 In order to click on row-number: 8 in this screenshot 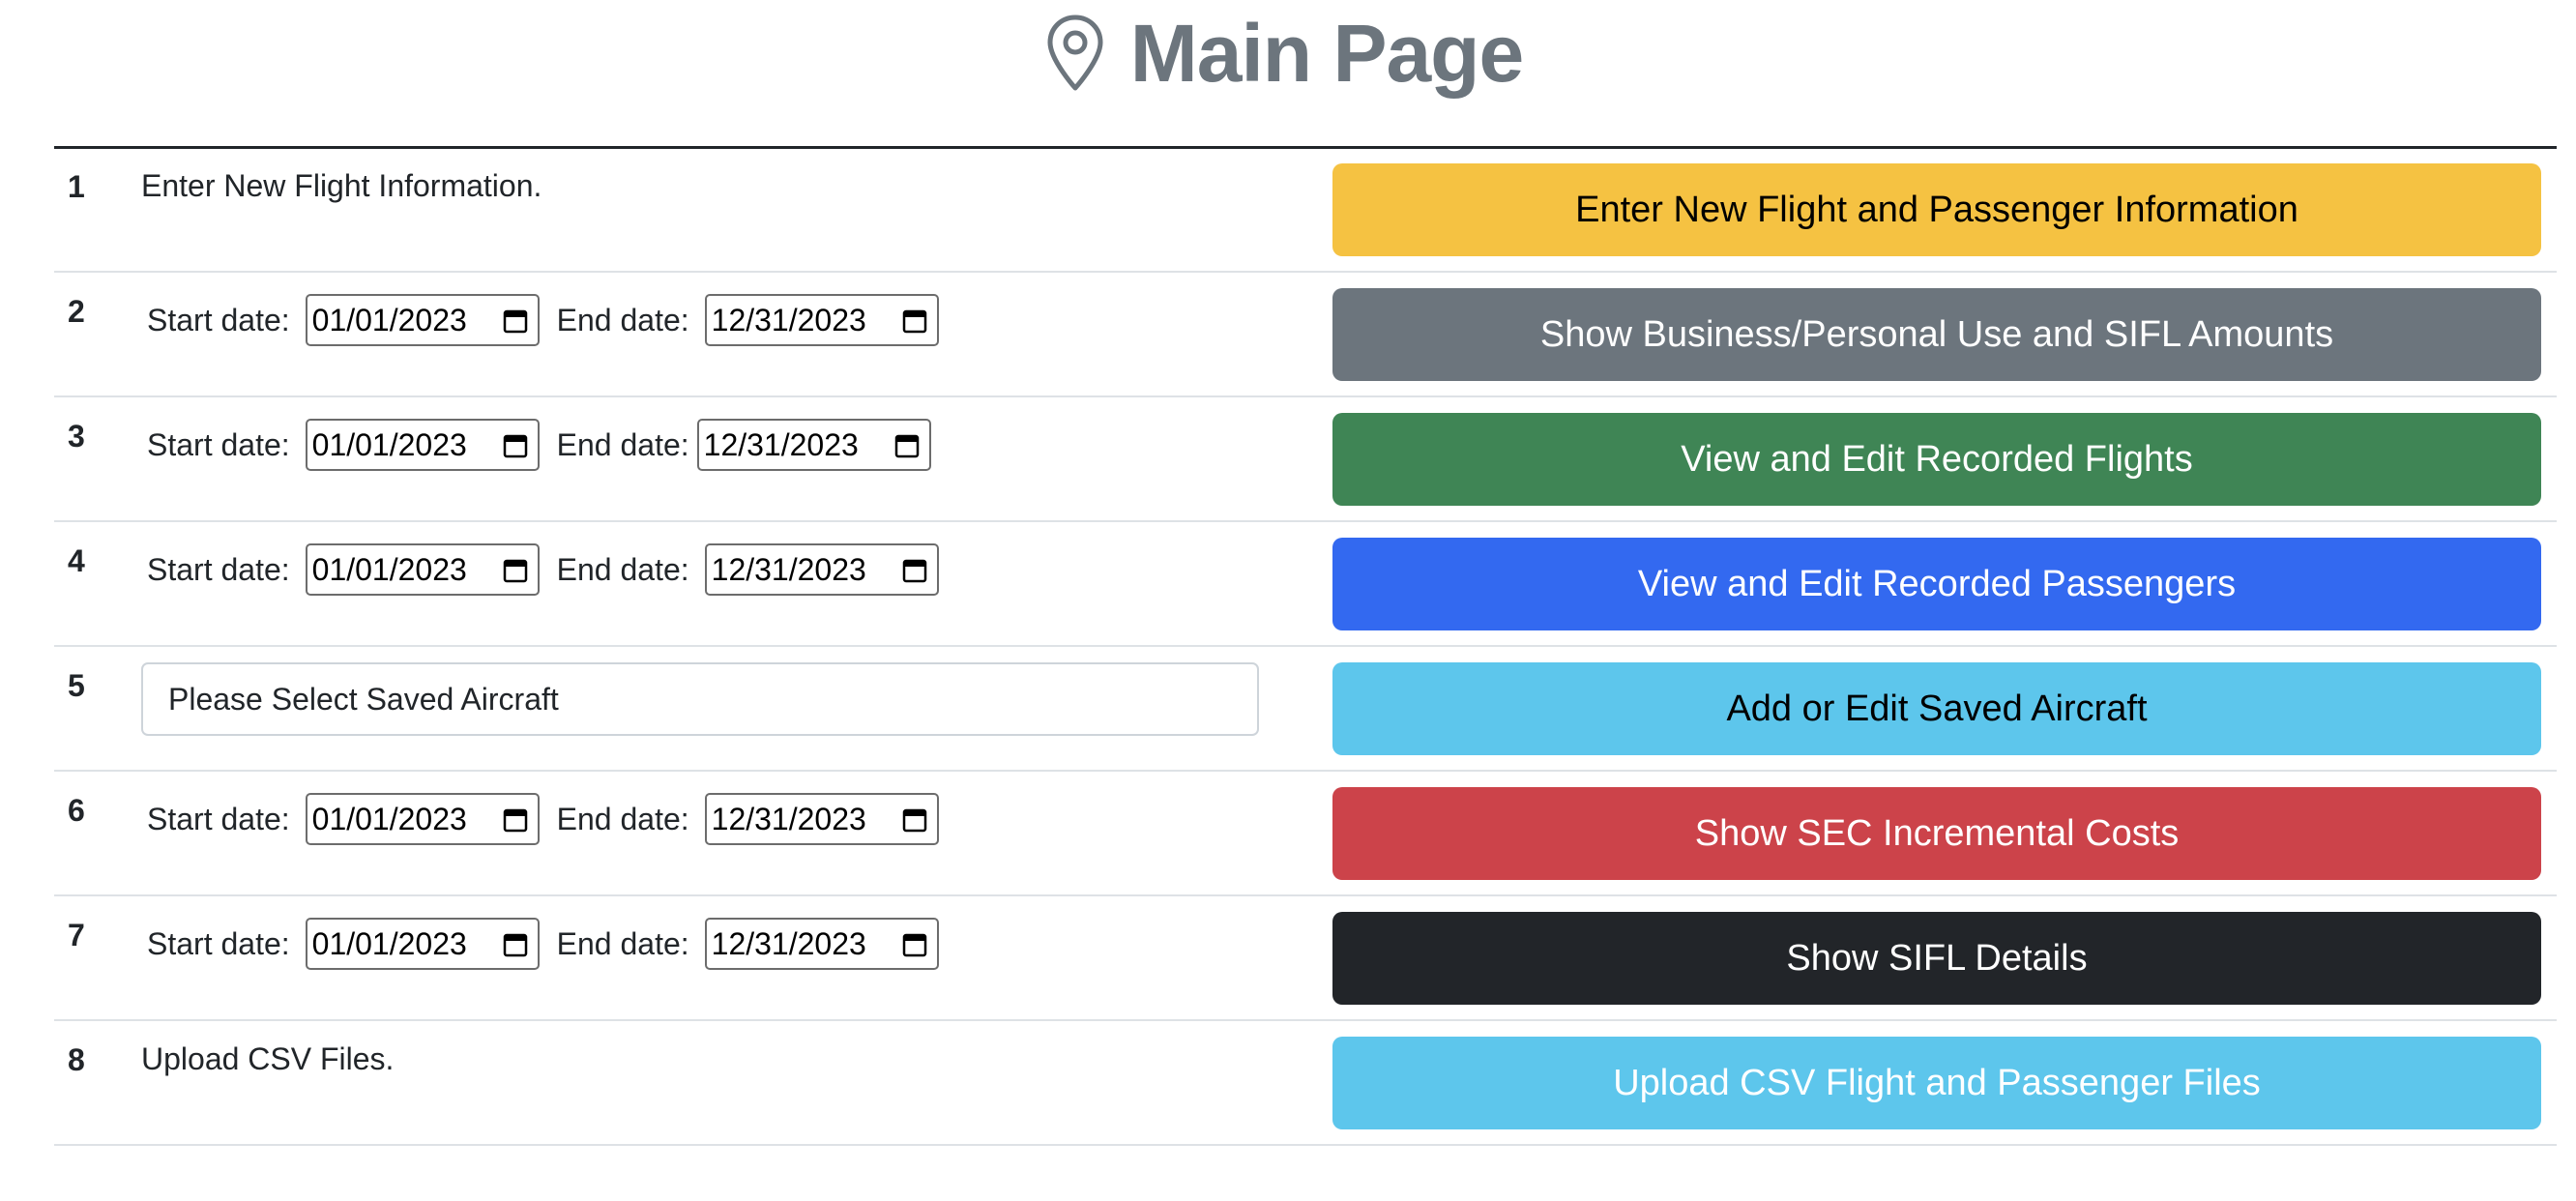, I will do `click(76, 1059)`.